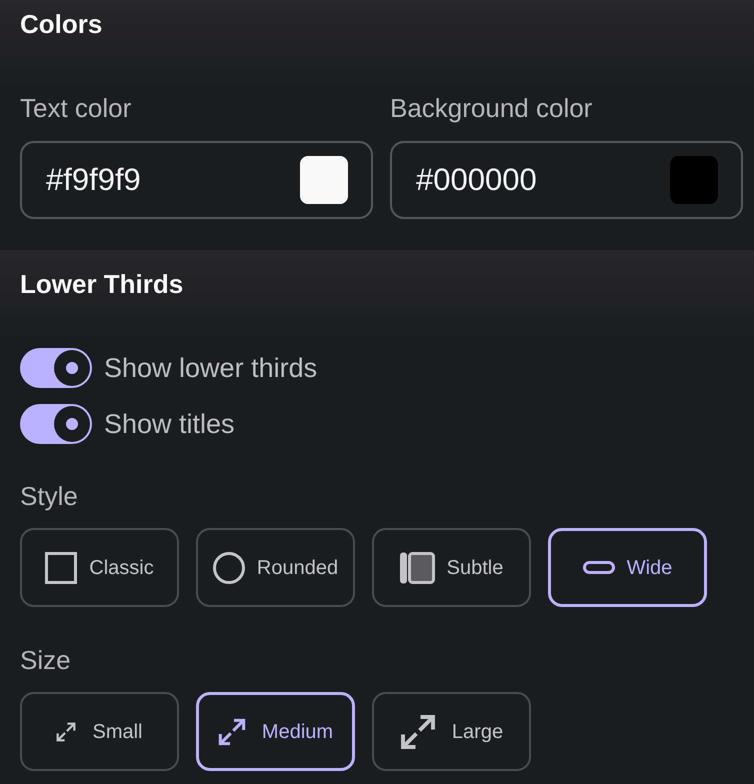 This screenshot has width=754, height=784. What do you see at coordinates (275, 567) in the screenshot?
I see `style-option-button: Rounded` at bounding box center [275, 567].